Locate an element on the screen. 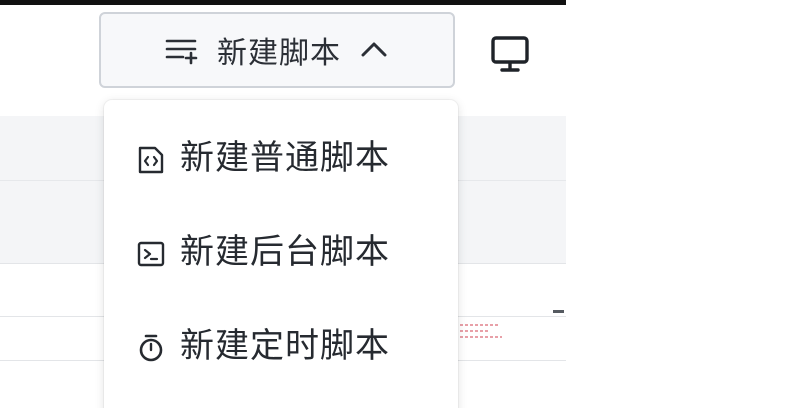  menu-item-new-scheduled-script: 新建定时脚本 is located at coordinates (281, 346).